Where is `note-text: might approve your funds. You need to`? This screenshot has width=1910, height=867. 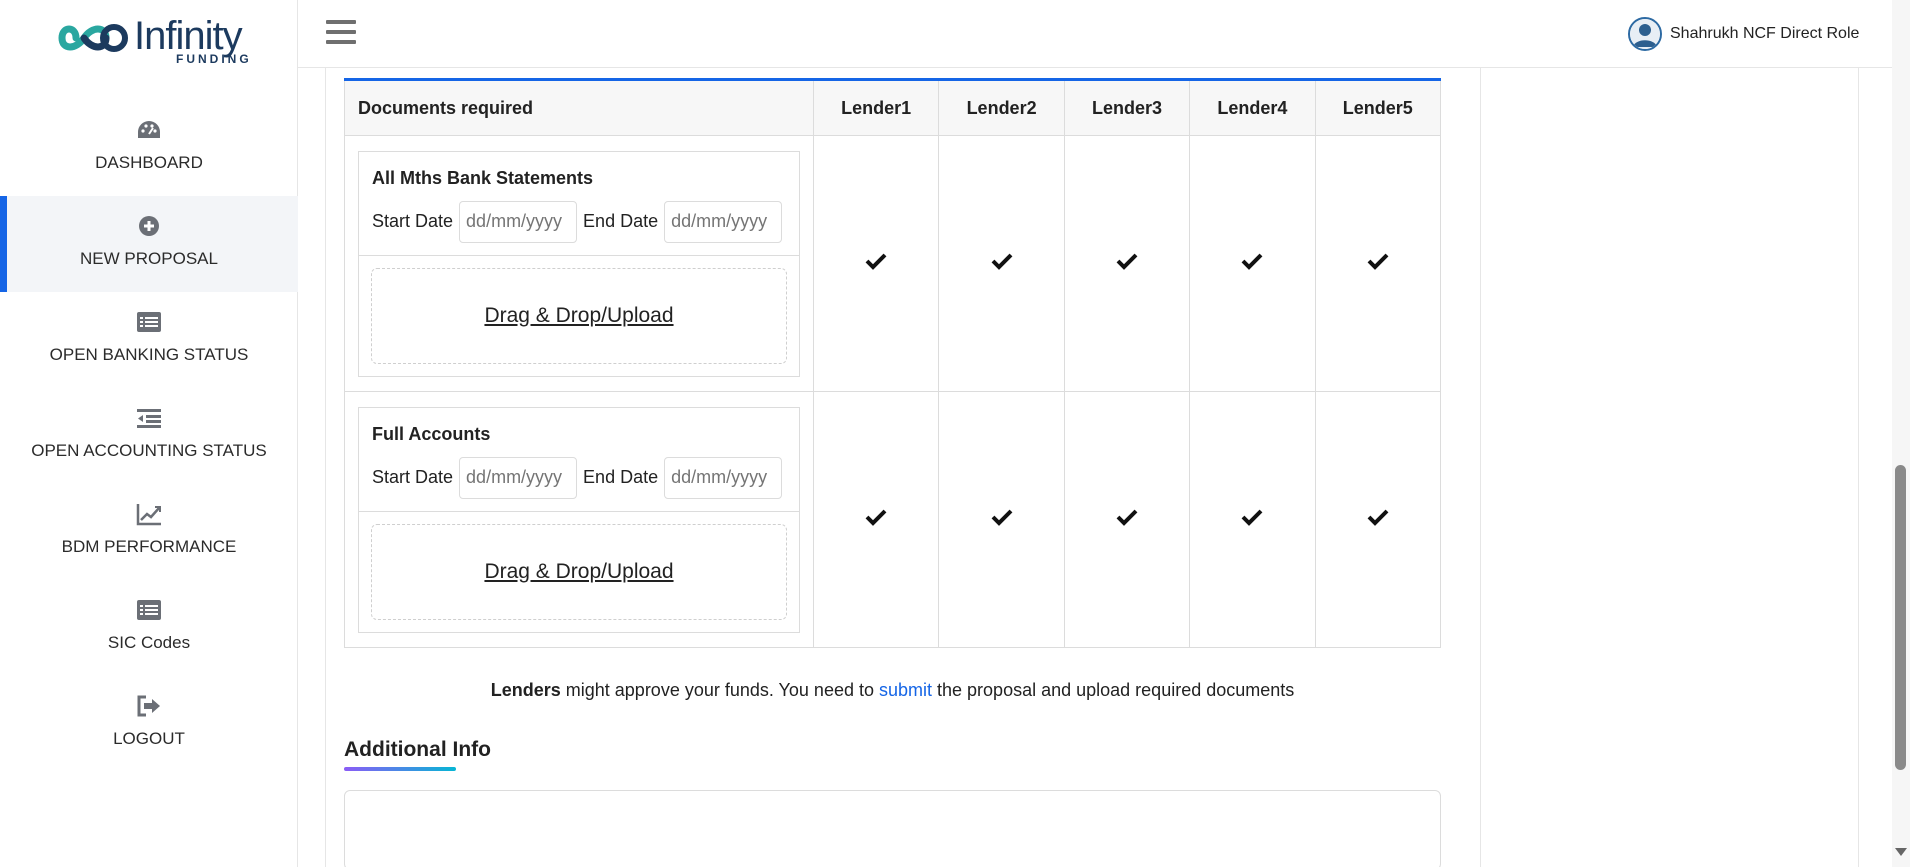
note-text: might approve your funds. You need to is located at coordinates (719, 690).